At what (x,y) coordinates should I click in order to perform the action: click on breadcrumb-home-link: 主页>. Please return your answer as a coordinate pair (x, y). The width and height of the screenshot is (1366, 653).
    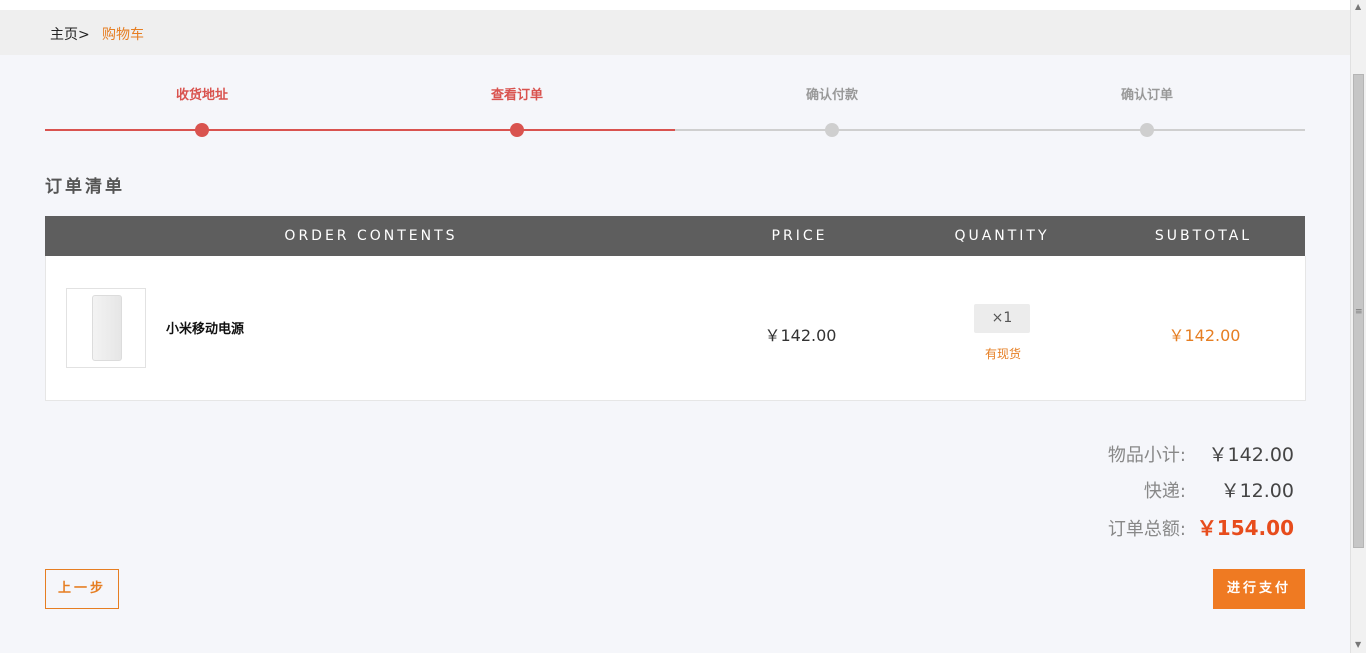
    Looking at the image, I should click on (70, 34).